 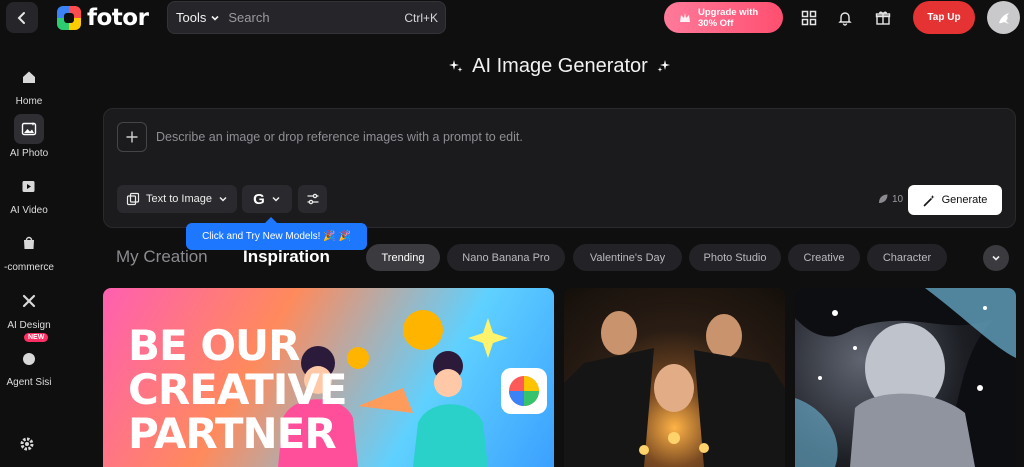 I want to click on home-icon, so click(x=29, y=77).